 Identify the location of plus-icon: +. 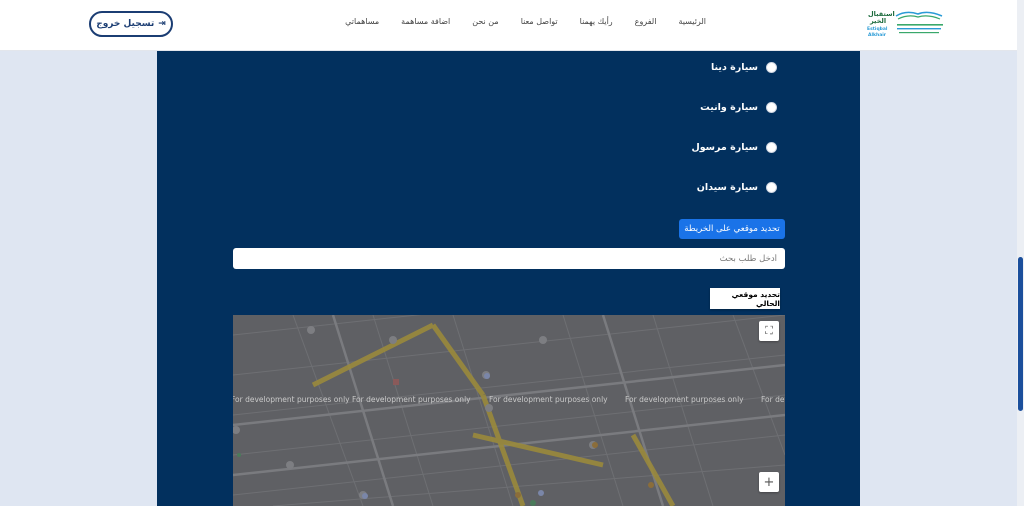
(769, 482).